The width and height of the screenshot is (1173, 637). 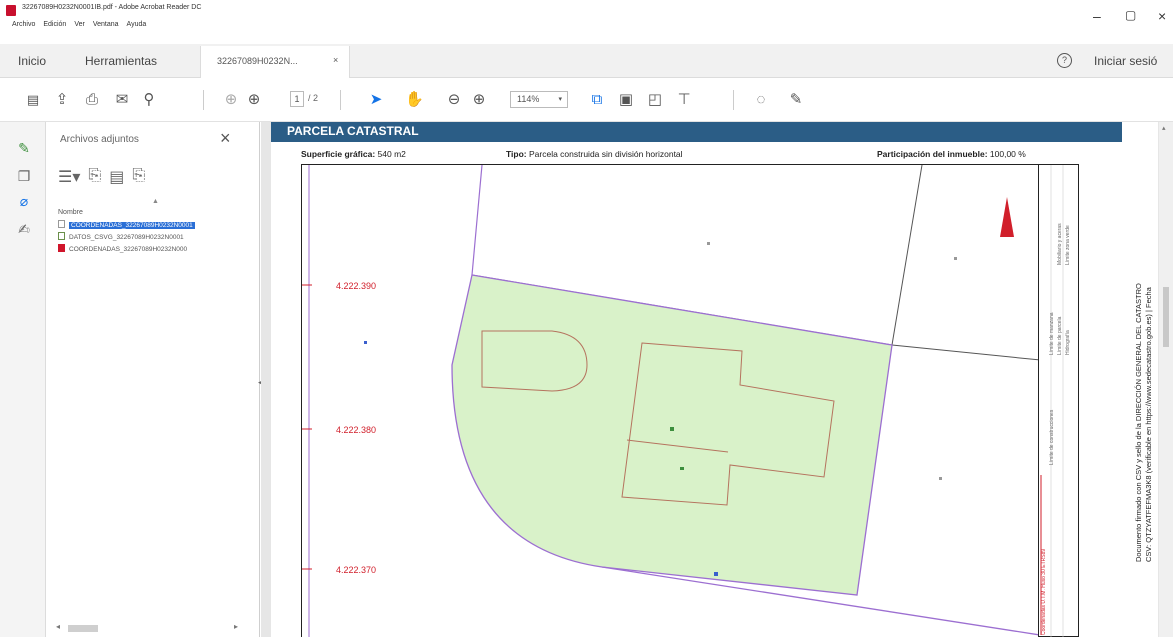 I want to click on pen-icon: ✎, so click(x=796, y=100).